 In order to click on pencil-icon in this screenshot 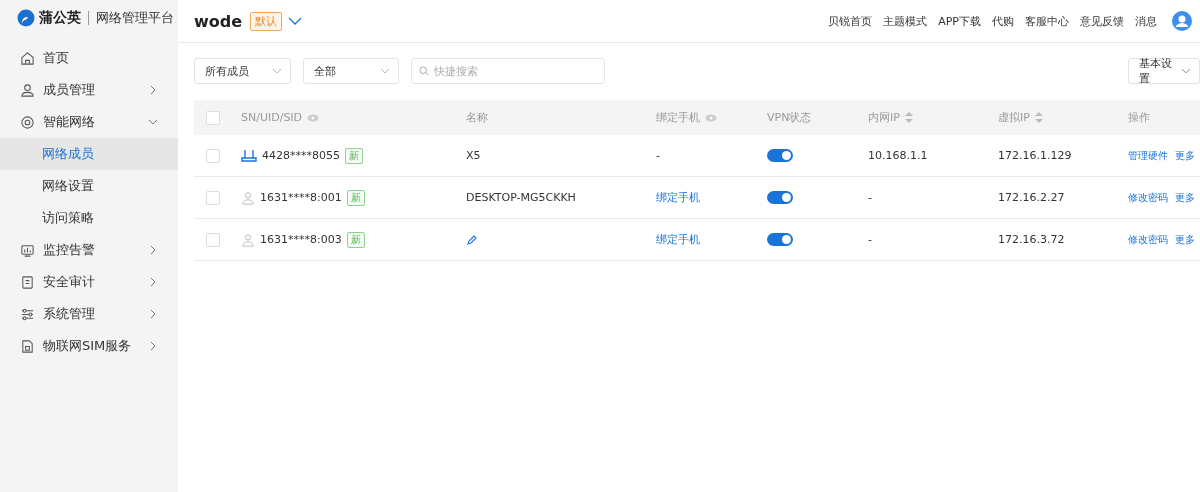, I will do `click(472, 239)`.